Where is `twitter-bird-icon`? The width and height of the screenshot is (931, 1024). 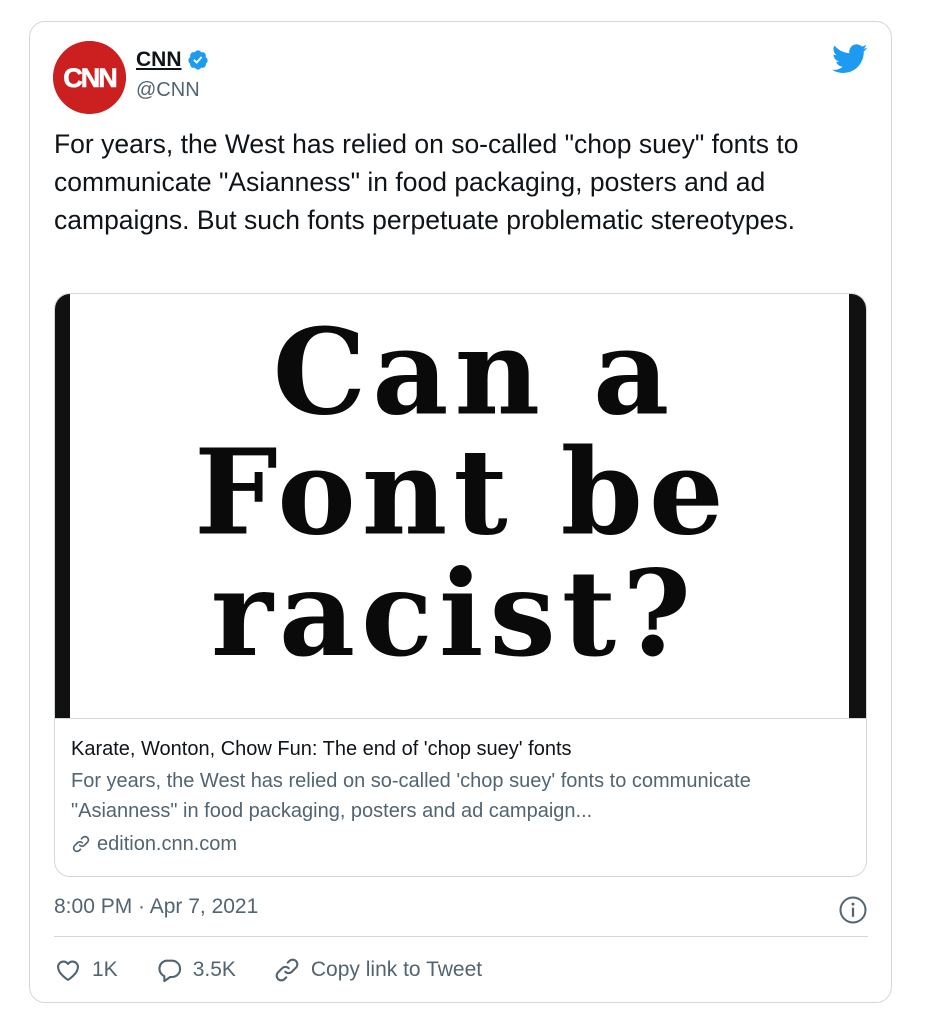
twitter-bird-icon is located at coordinates (850, 59).